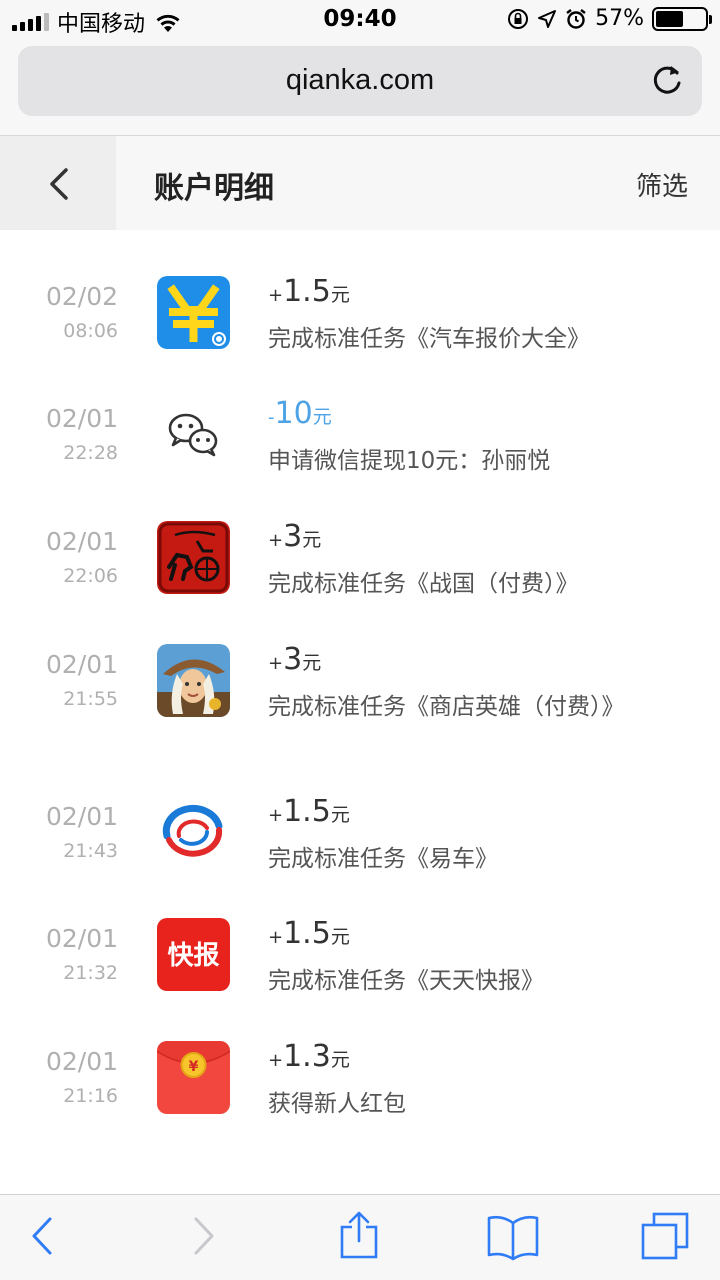 Image resolution: width=720 pixels, height=1280 pixels. Describe the element at coordinates (360, 933) in the screenshot. I see `transaction-row: 02/01 21:32 快报 +1.5元 完成标准任务《天天快报》` at that location.